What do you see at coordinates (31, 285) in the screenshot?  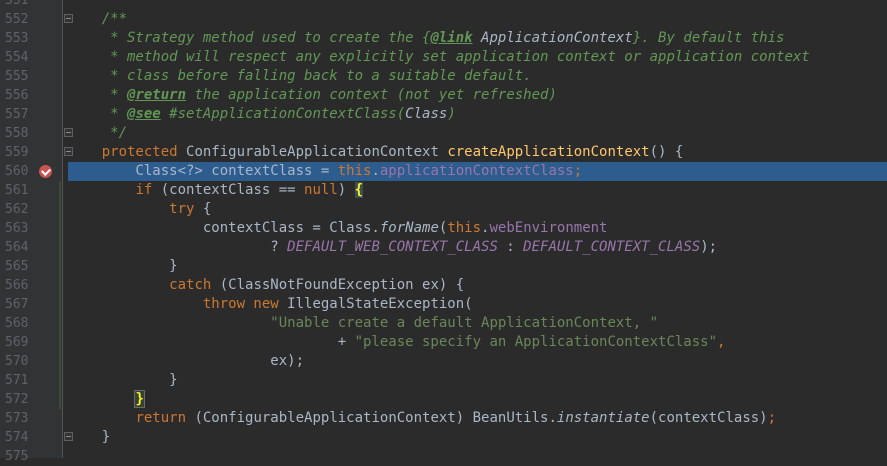 I see `gutter-cell: 566` at bounding box center [31, 285].